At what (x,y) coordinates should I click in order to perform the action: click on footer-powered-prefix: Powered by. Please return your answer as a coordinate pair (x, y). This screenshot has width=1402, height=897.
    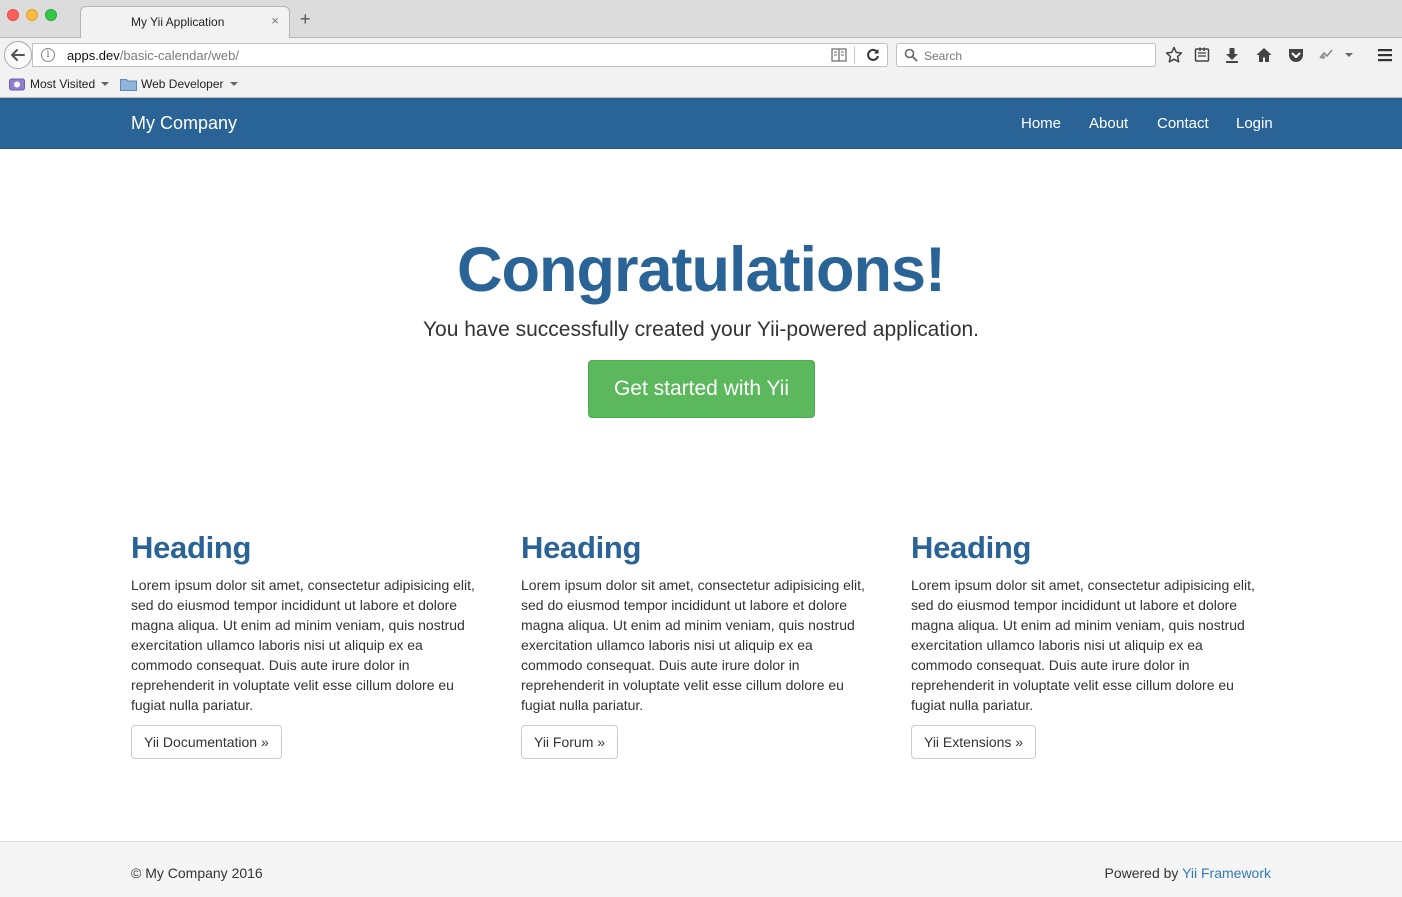
    Looking at the image, I should click on (1143, 873).